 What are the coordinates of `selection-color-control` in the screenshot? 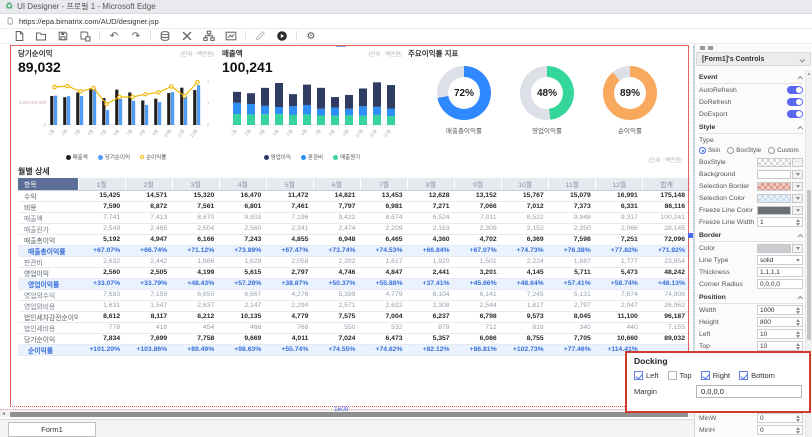 It's located at (780, 198).